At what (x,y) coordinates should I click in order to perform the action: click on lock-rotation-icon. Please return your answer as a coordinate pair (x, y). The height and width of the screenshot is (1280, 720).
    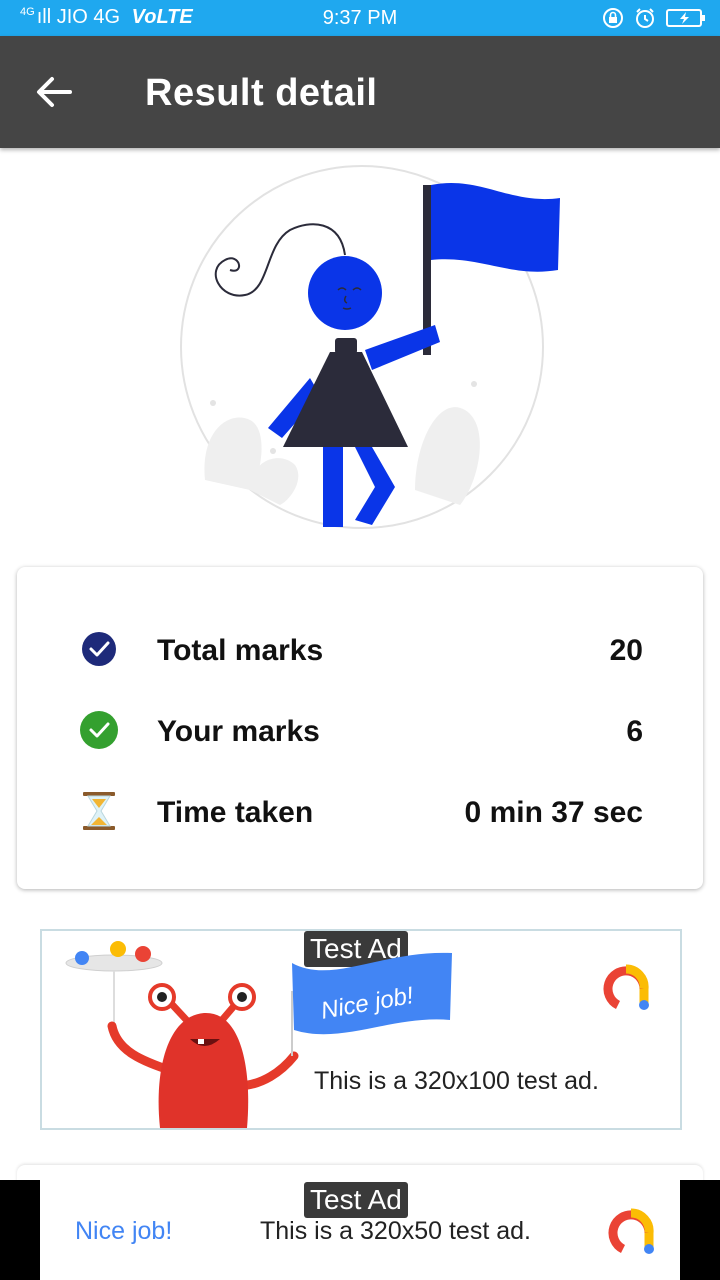
    Looking at the image, I should click on (613, 18).